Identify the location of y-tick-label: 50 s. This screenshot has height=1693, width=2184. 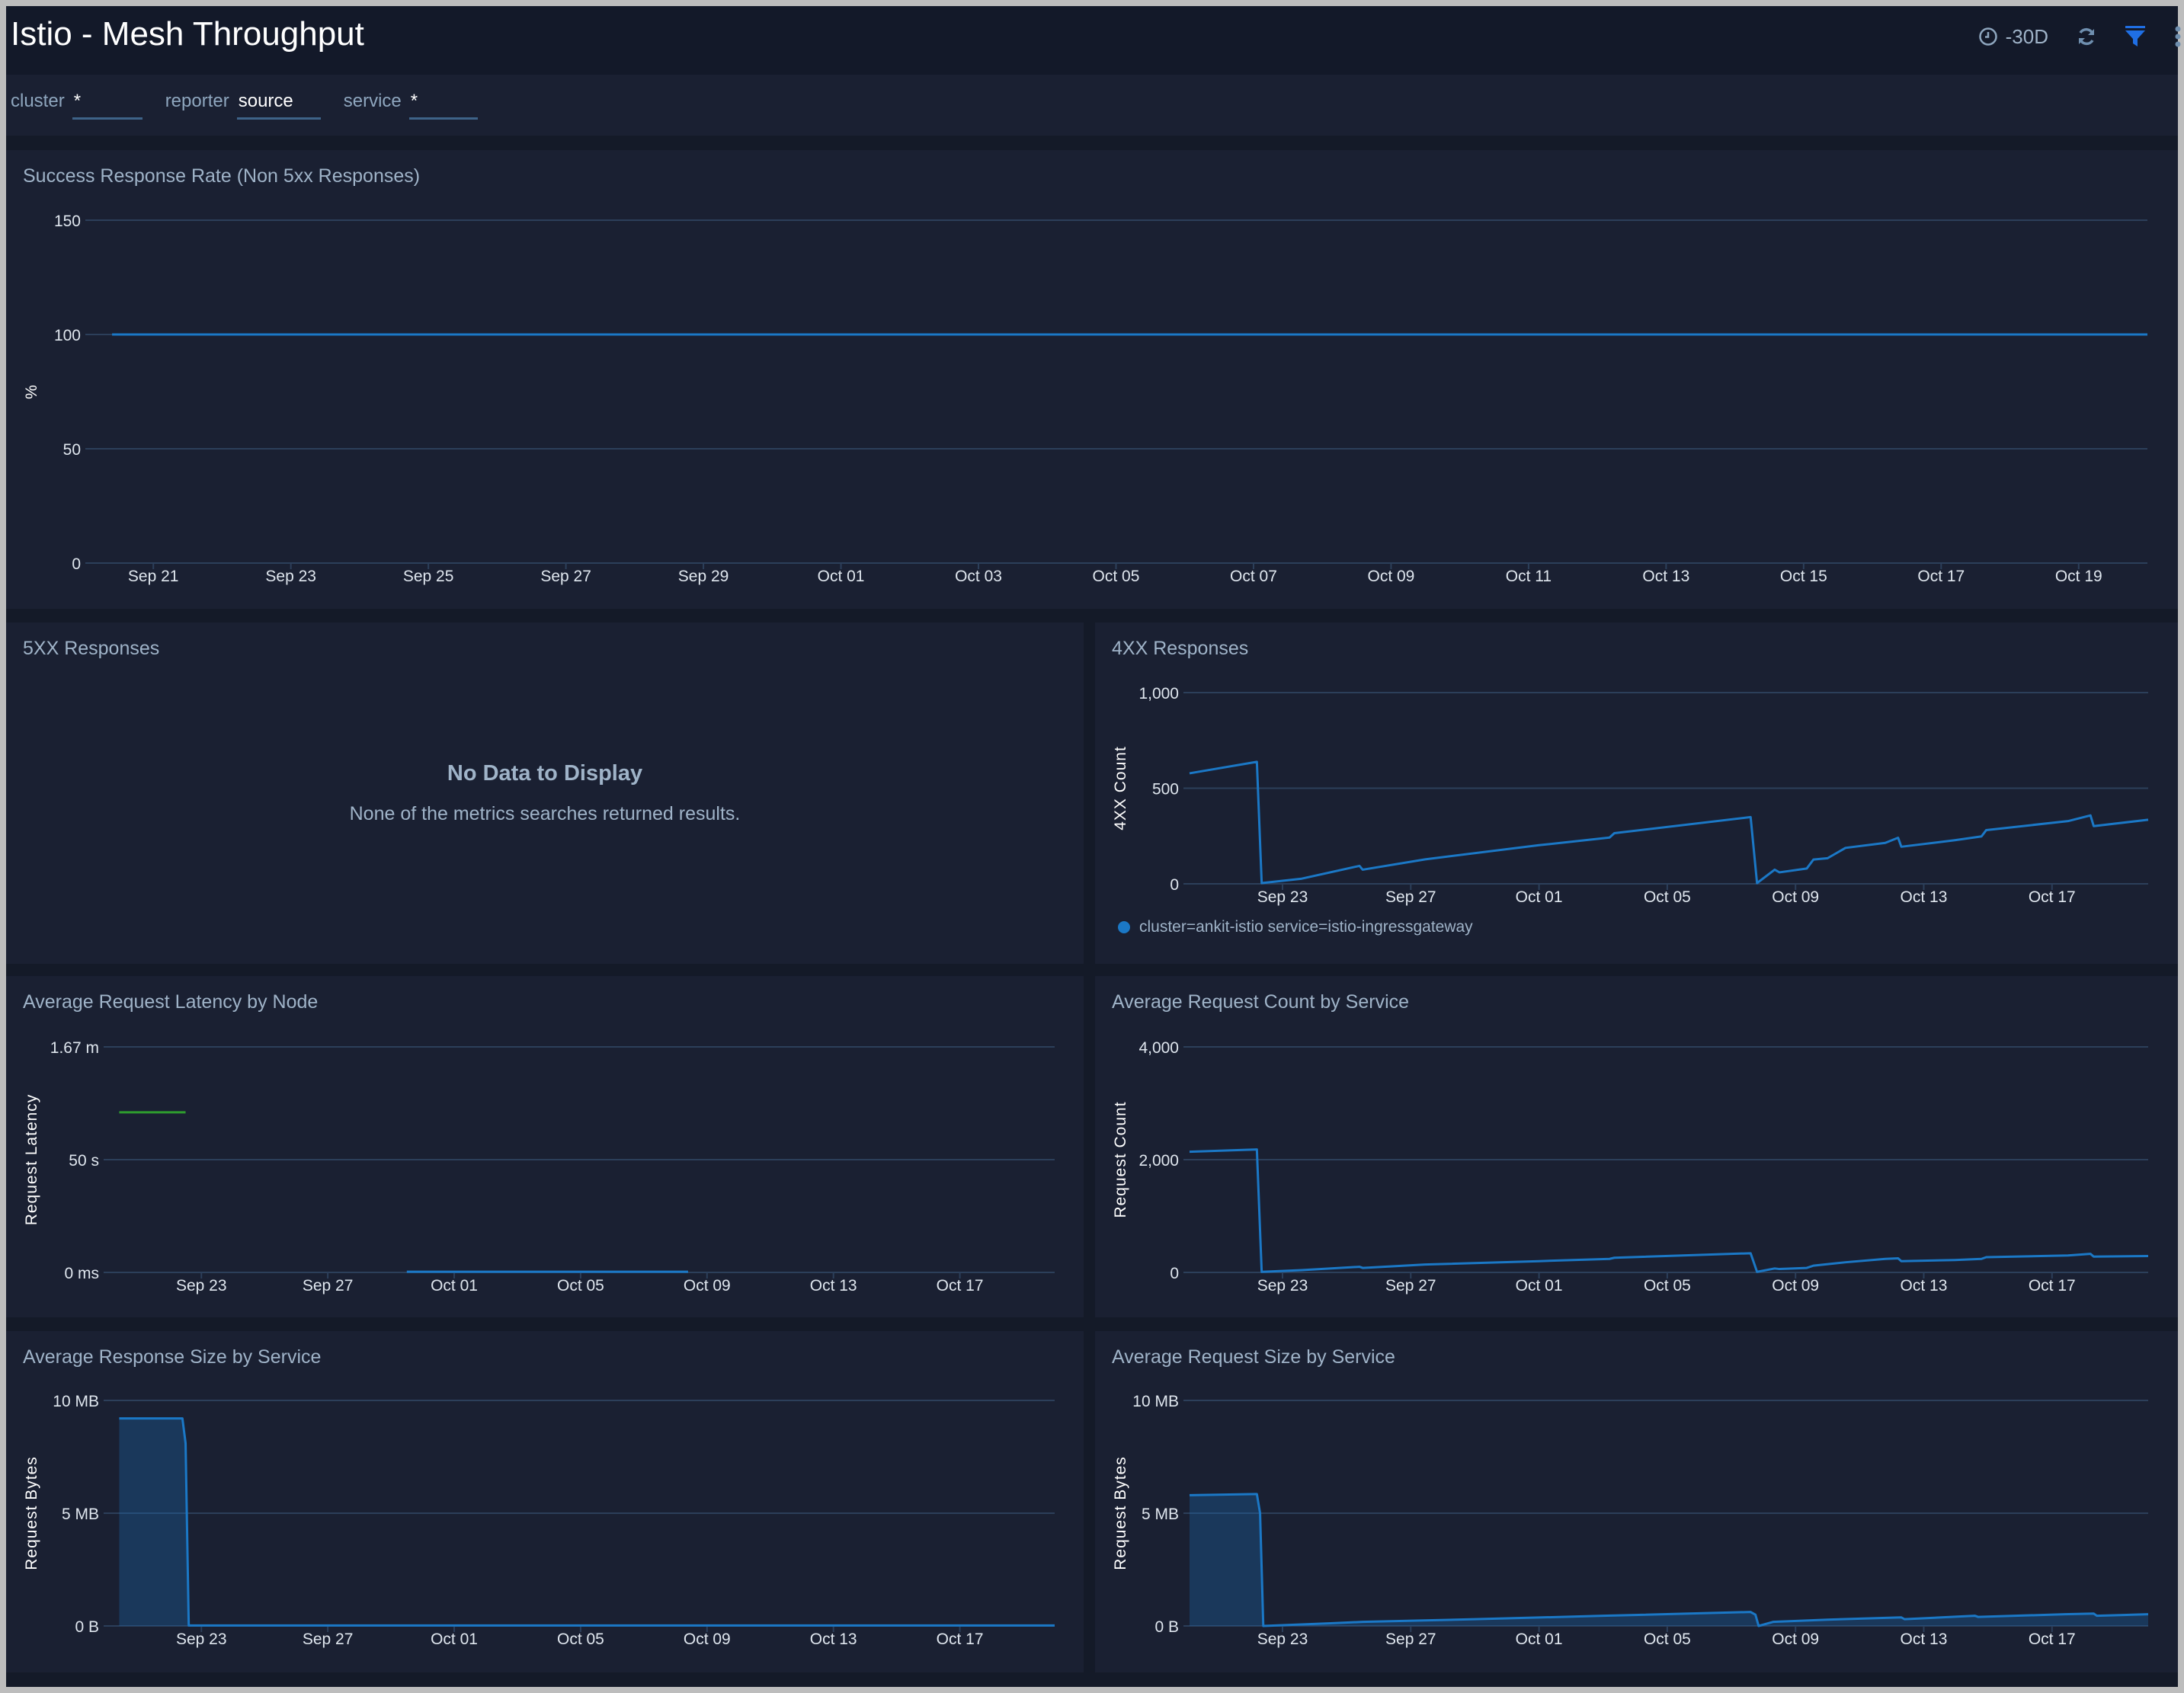
(84, 1161).